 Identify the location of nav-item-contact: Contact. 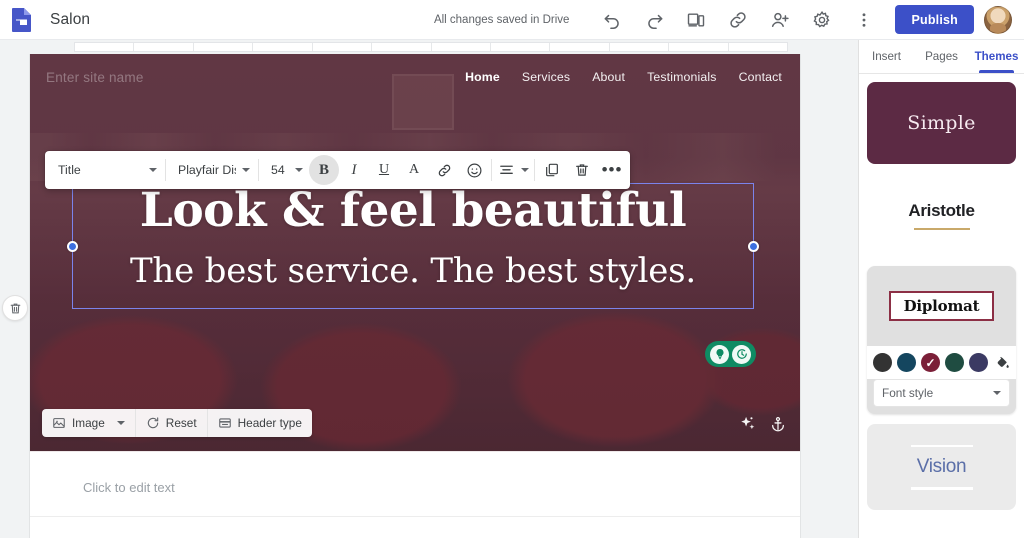
(760, 77).